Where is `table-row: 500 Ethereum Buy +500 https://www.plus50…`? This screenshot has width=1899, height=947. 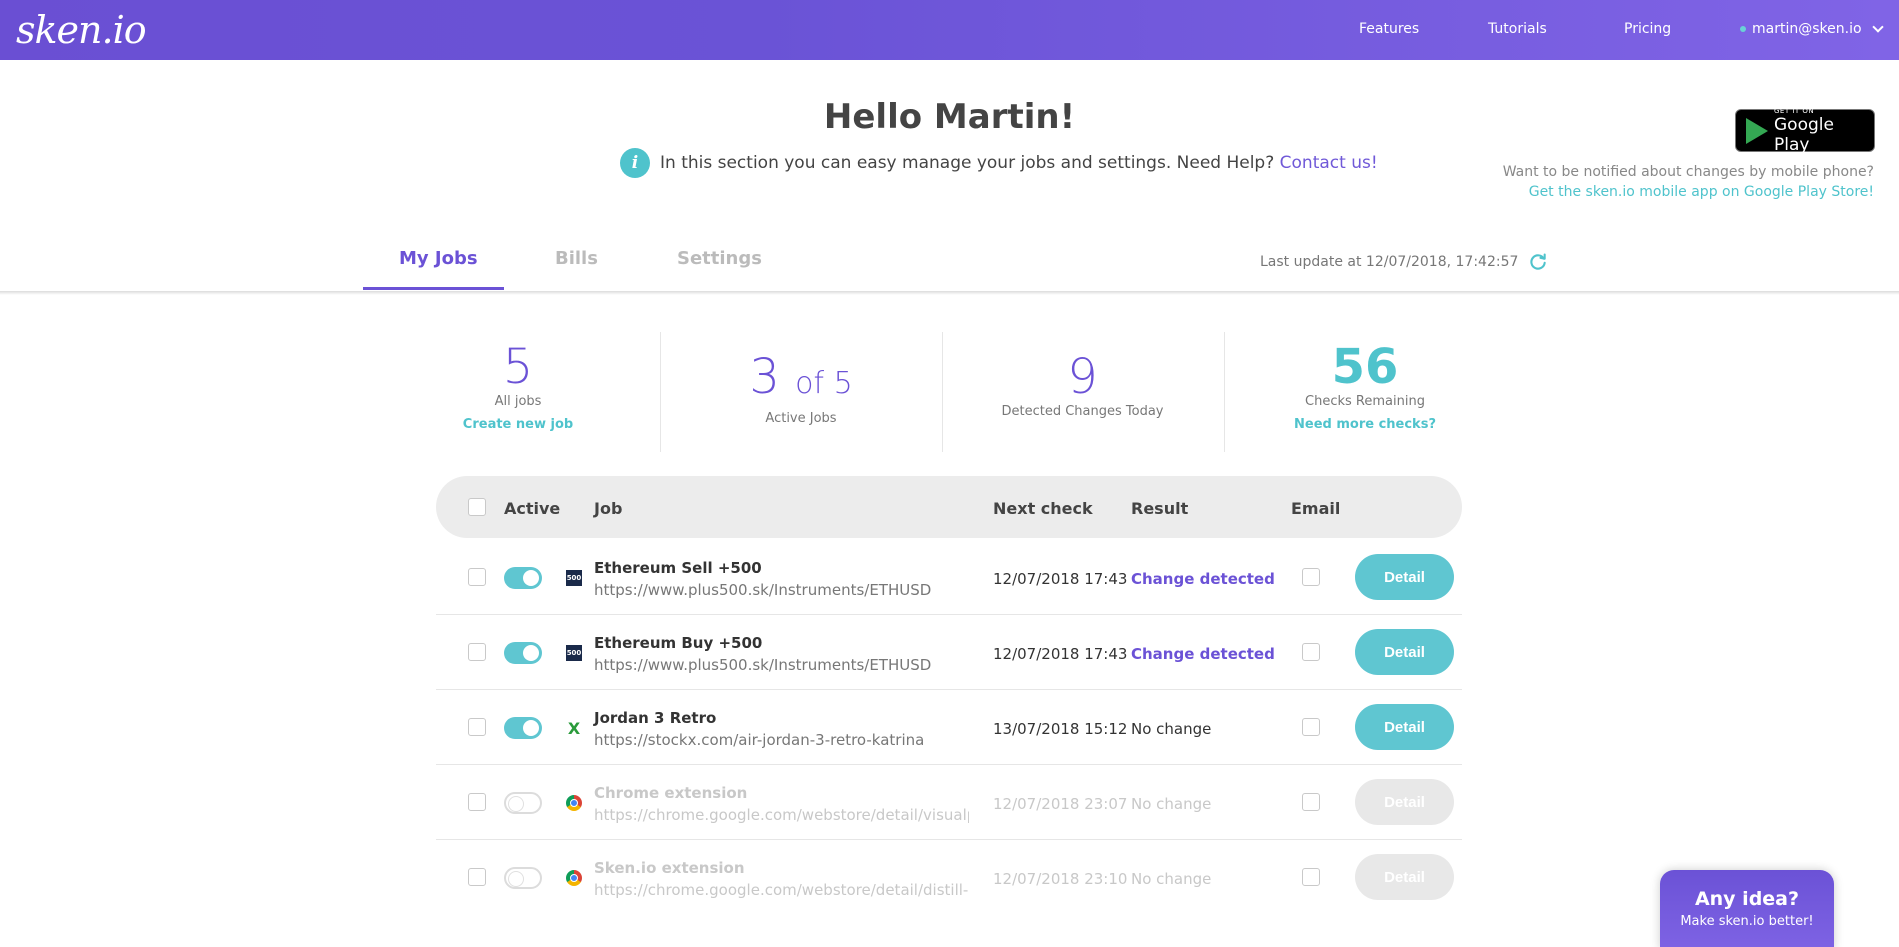
table-row: 500 Ethereum Buy +500 https://www.plus50… is located at coordinates (949, 652).